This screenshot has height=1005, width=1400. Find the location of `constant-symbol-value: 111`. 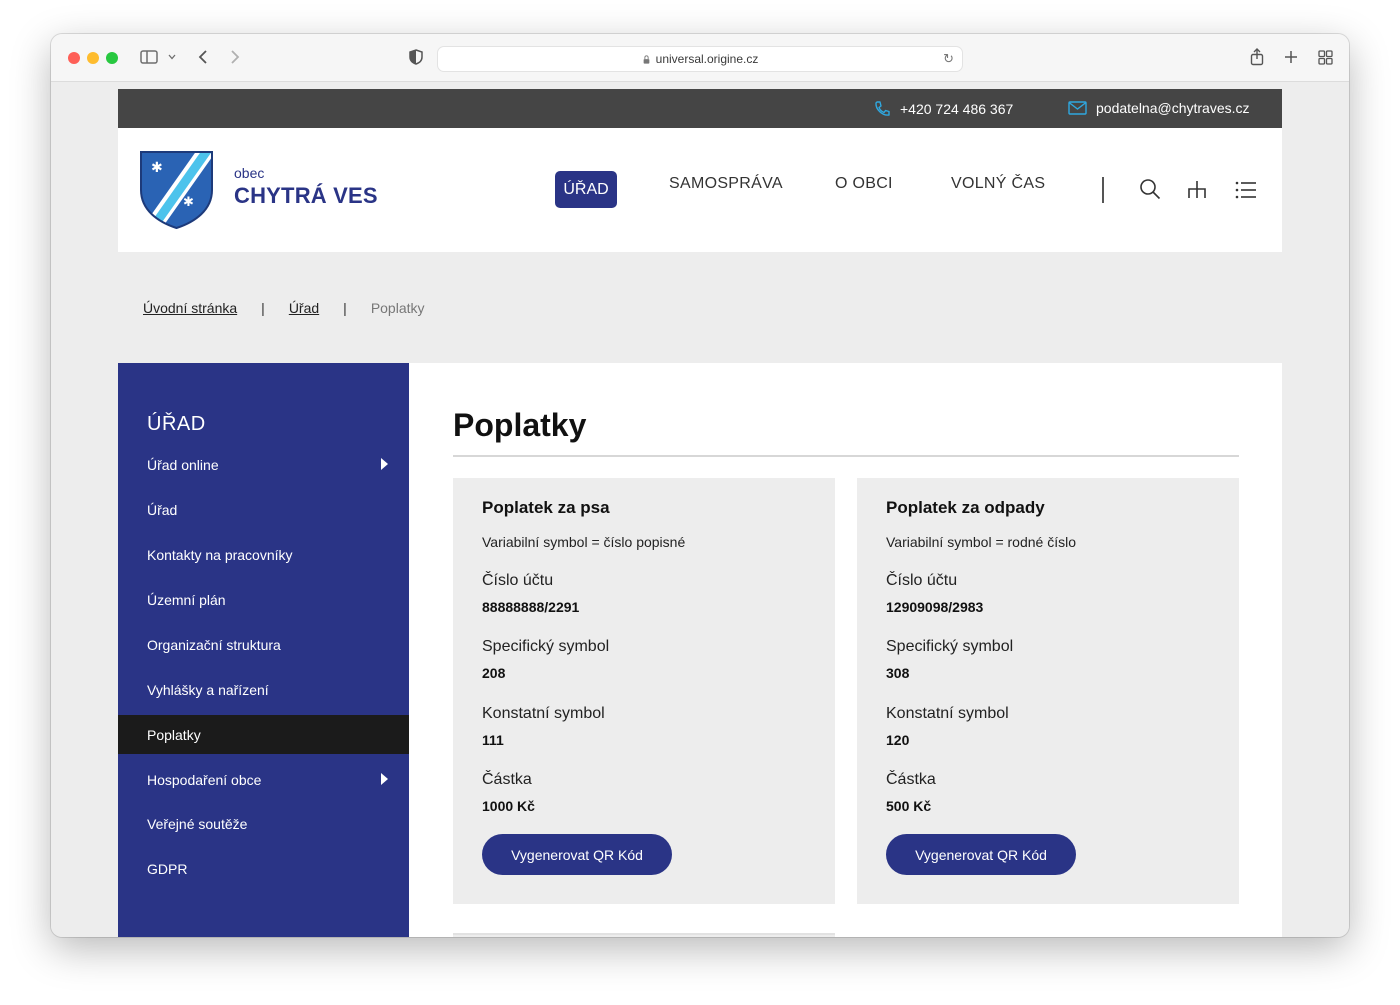

constant-symbol-value: 111 is located at coordinates (493, 740).